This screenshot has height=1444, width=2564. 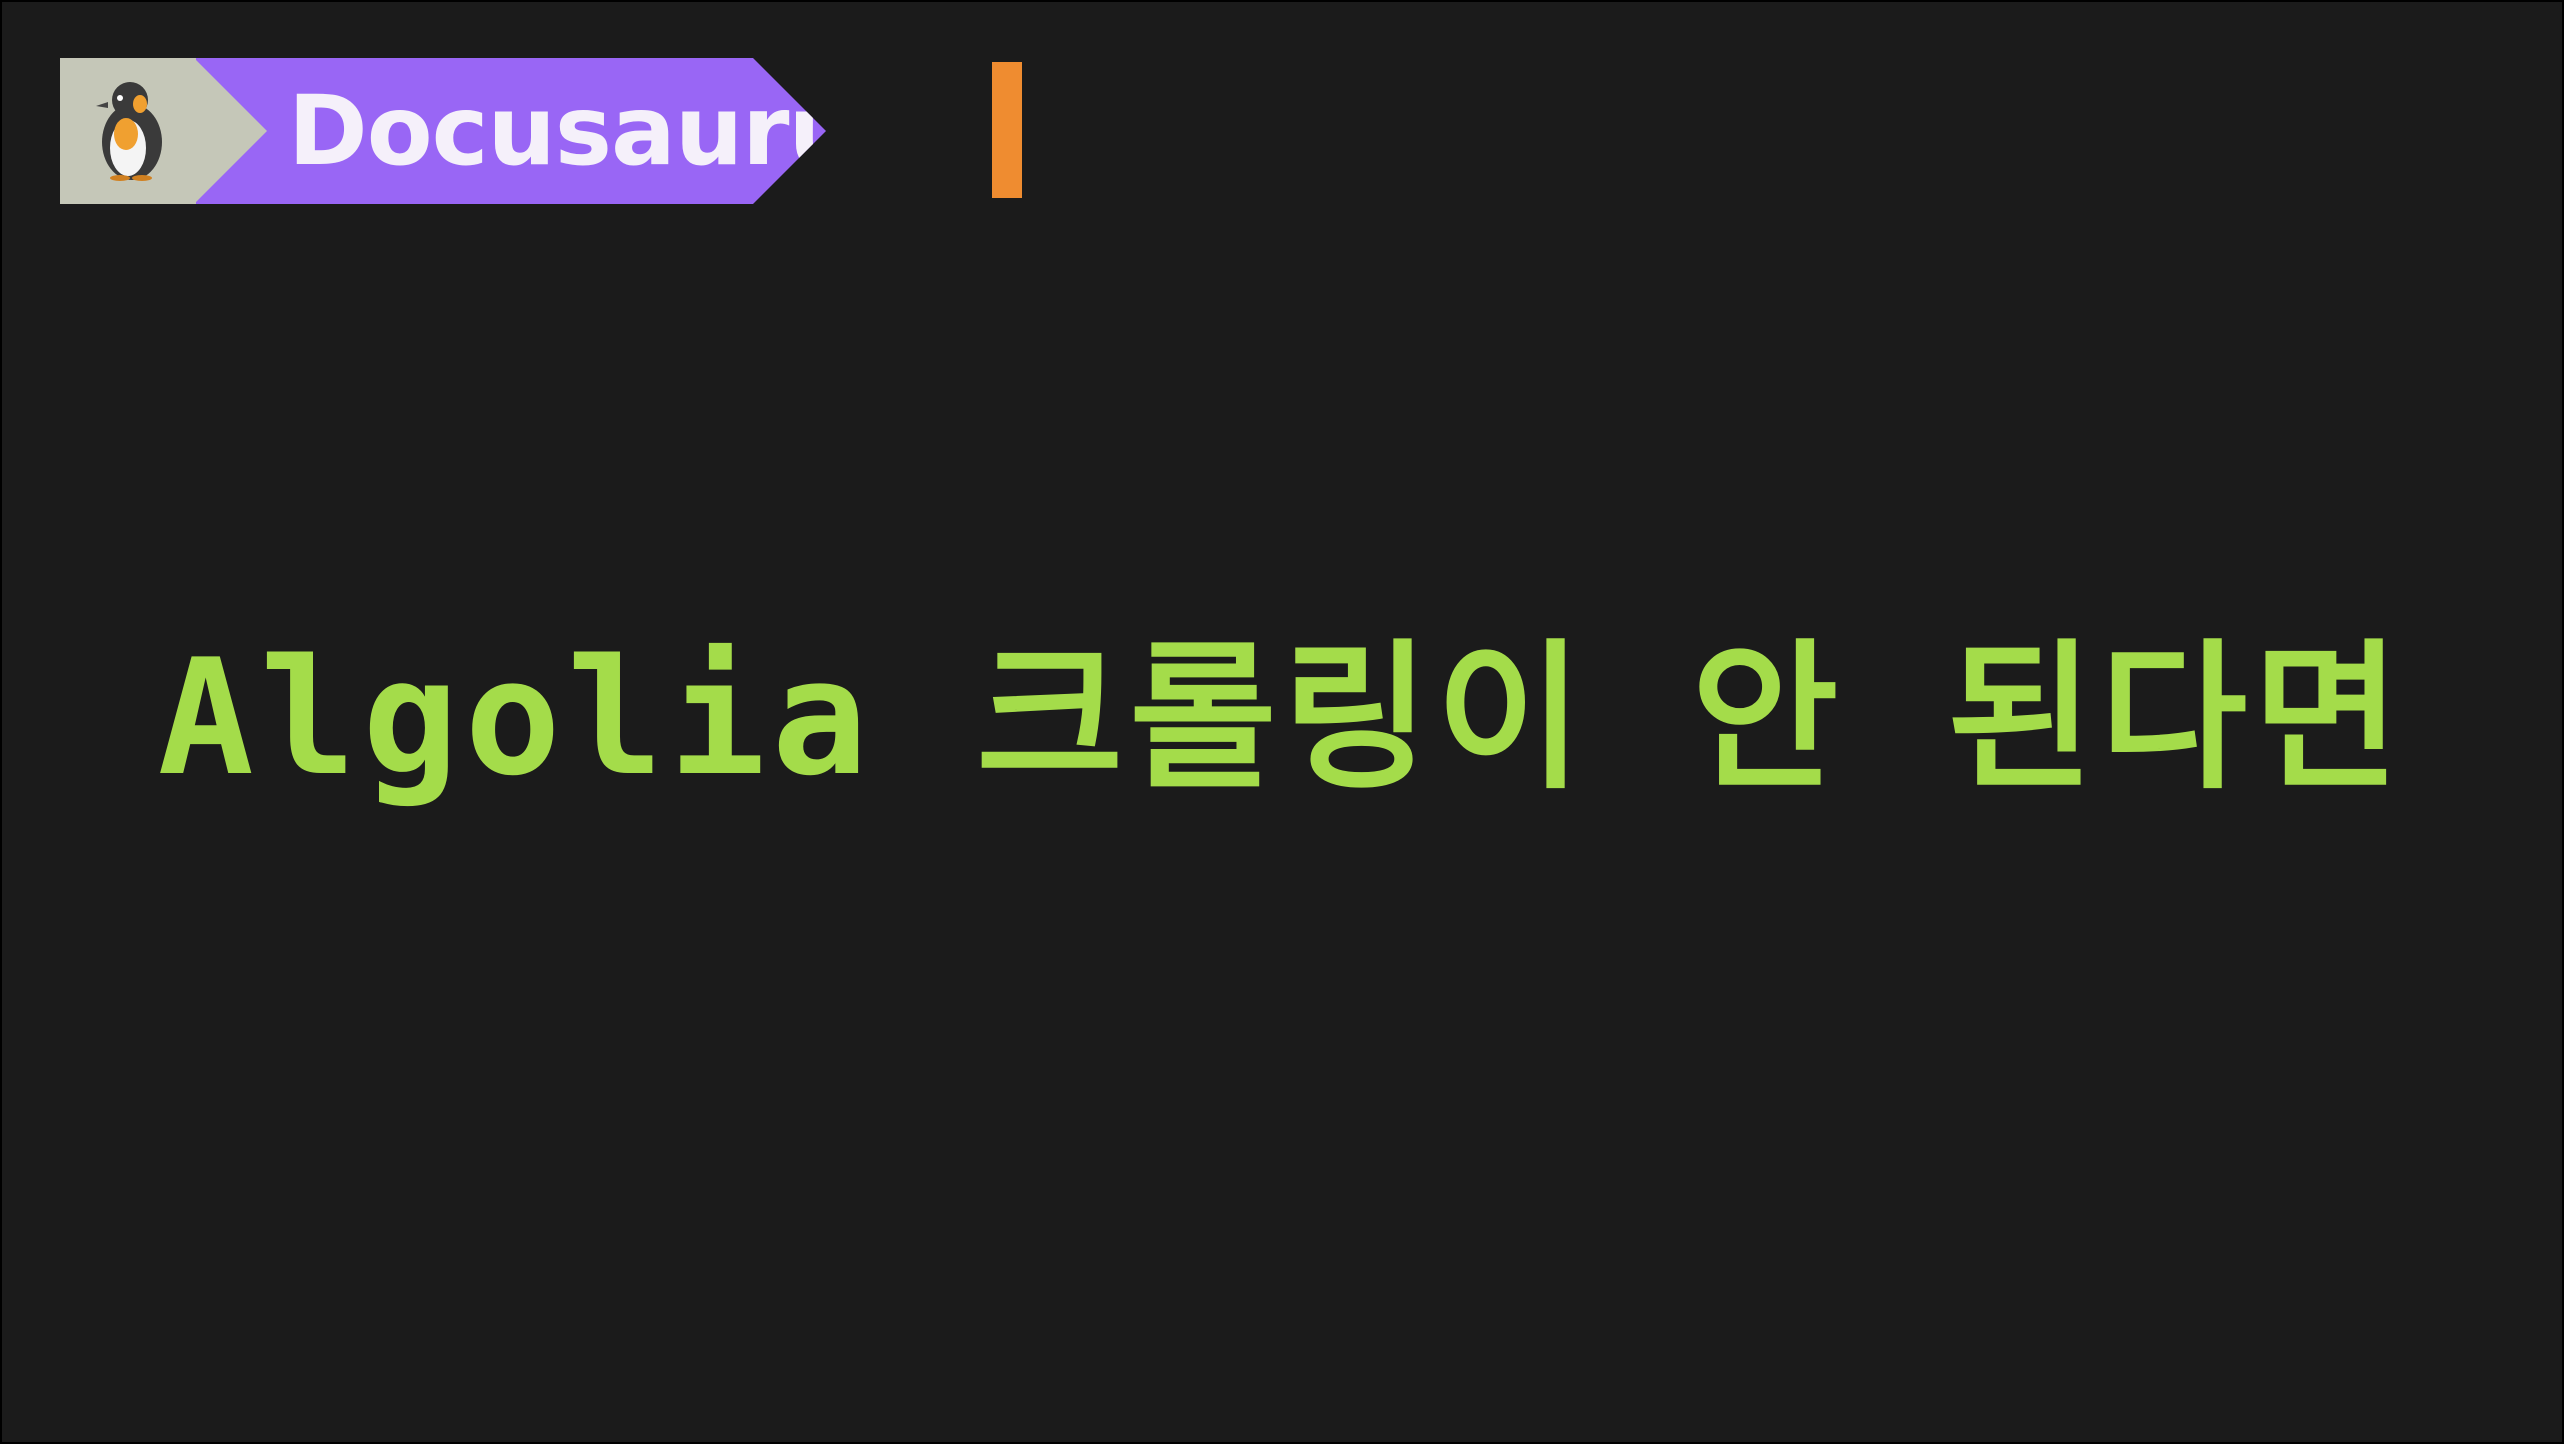 I want to click on text-cursor, so click(x=1007, y=130).